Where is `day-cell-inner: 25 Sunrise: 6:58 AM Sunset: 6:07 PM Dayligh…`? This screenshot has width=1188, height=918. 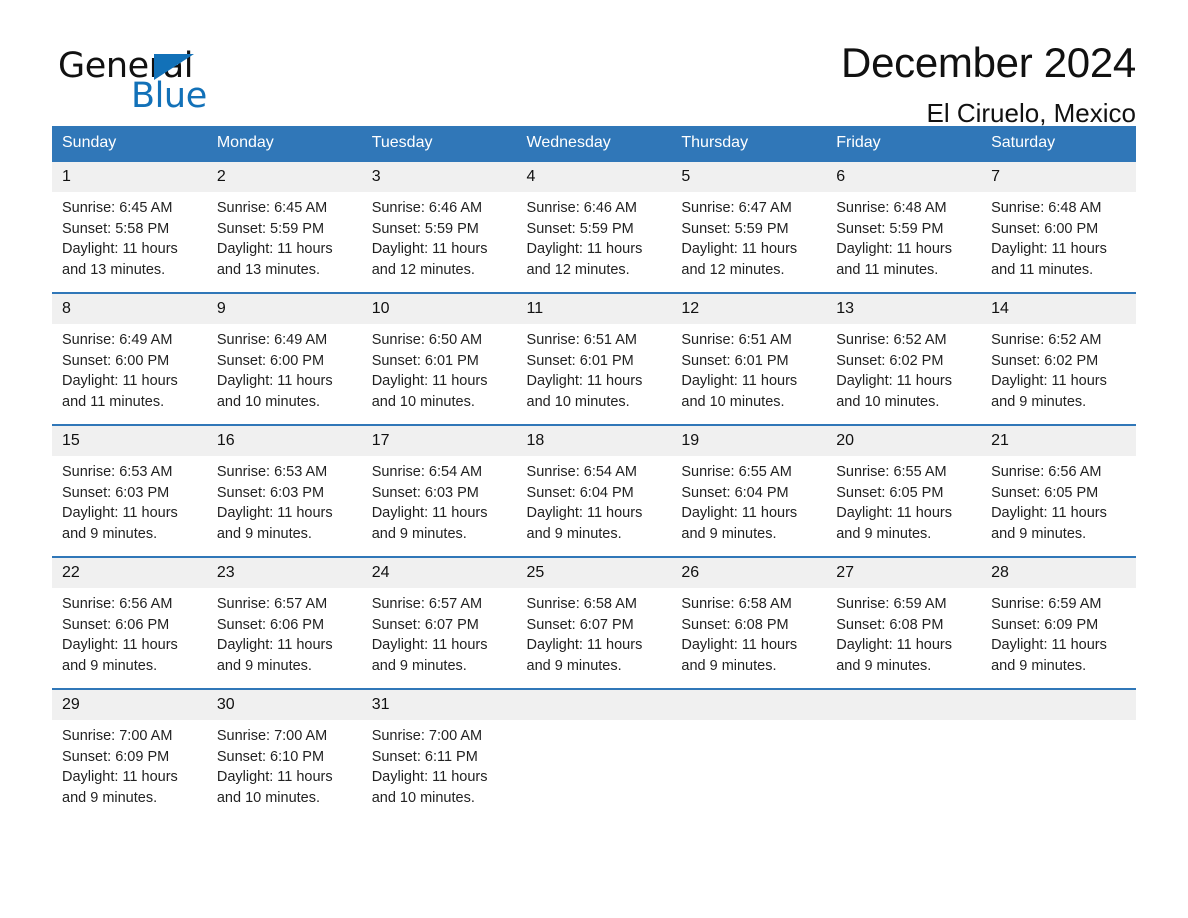 day-cell-inner: 25 Sunrise: 6:58 AM Sunset: 6:07 PM Dayligh… is located at coordinates (594, 623).